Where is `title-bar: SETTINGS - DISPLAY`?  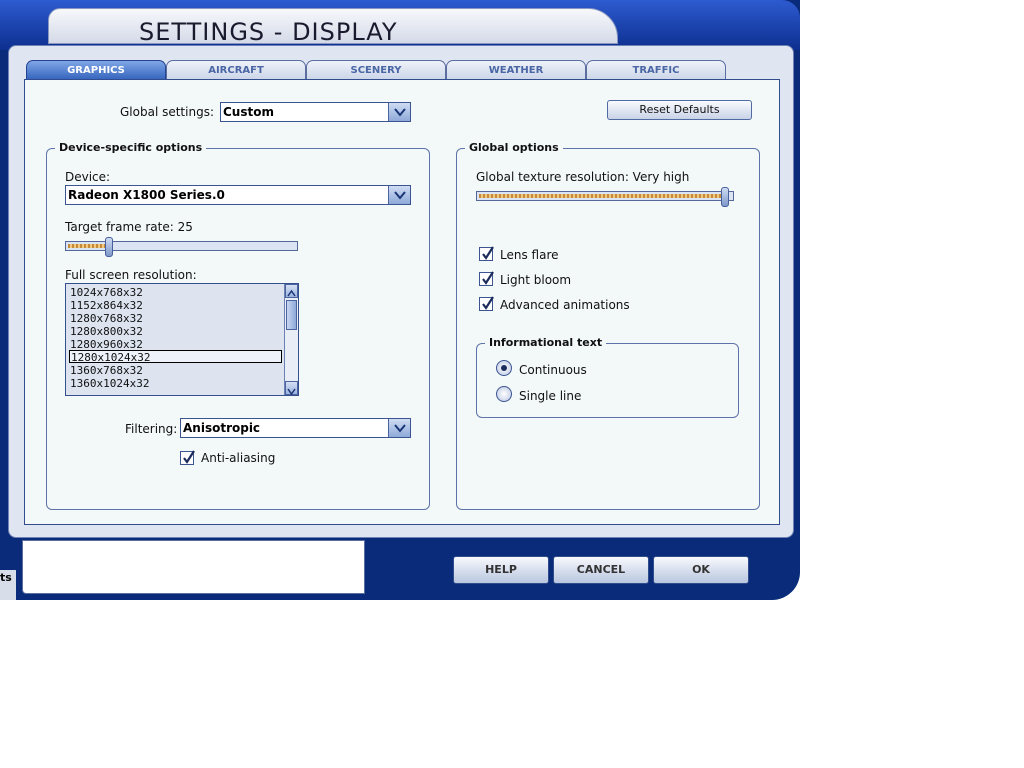
title-bar: SETTINGS - DISPLAY is located at coordinates (333, 27).